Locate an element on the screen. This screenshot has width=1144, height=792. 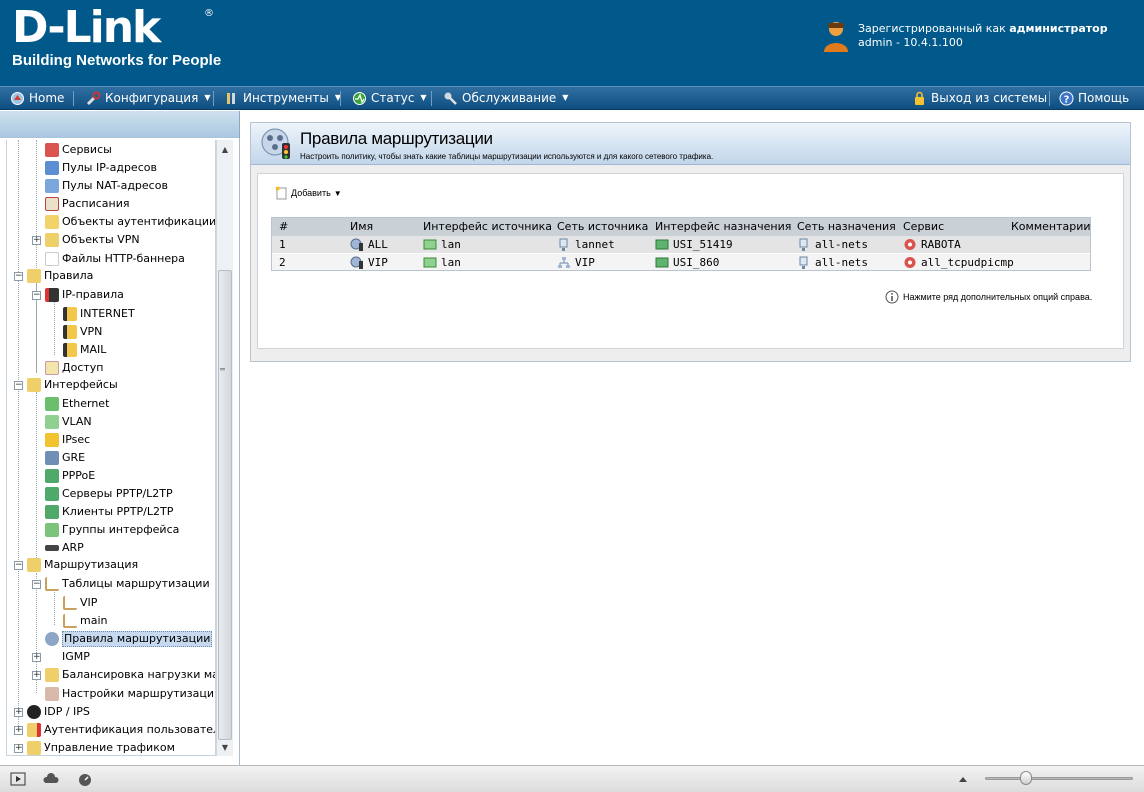
col-name: Имя is located at coordinates (361, 227).